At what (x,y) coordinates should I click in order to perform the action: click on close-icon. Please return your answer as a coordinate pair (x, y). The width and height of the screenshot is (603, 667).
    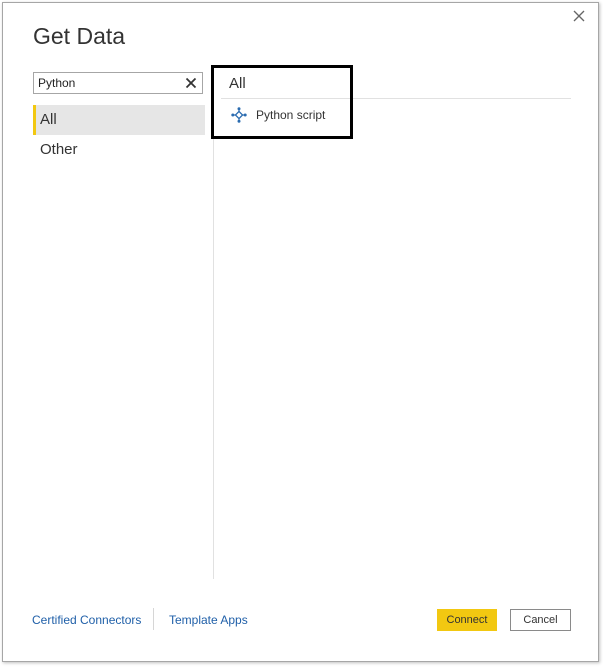
    Looking at the image, I should click on (579, 16).